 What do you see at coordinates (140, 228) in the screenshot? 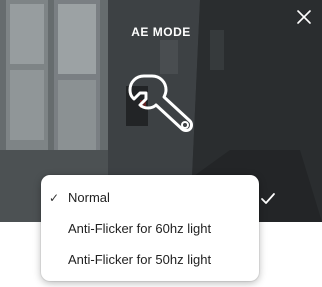
I see `menu-item-label: Anti-Flicker for 60hz light` at bounding box center [140, 228].